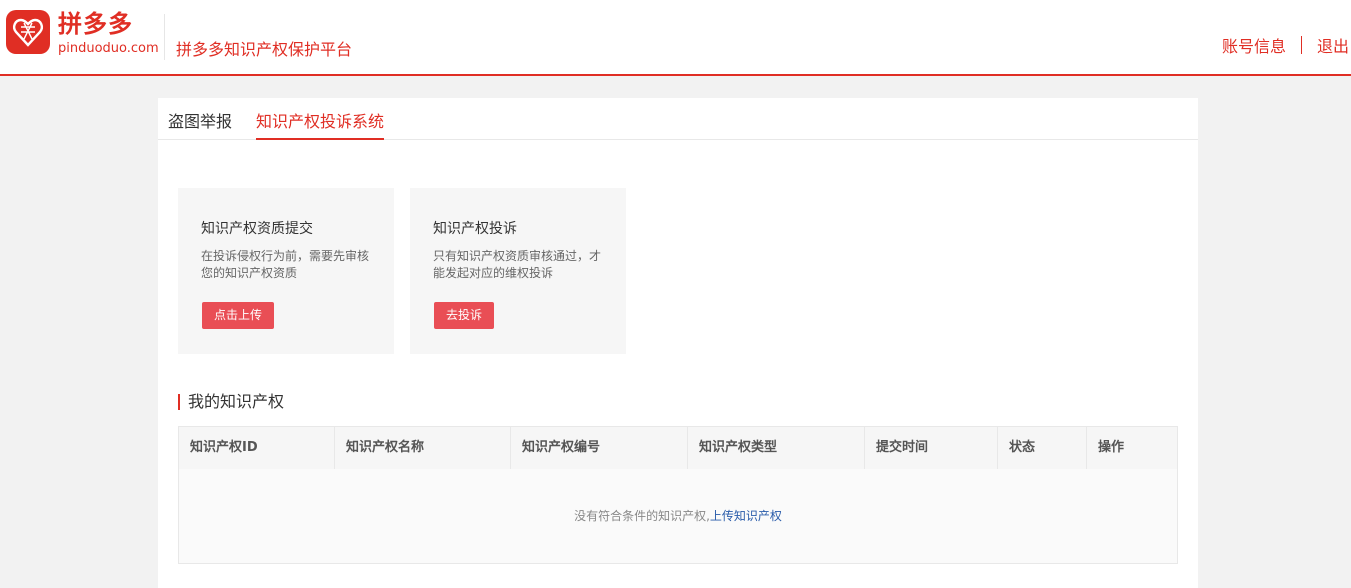 This screenshot has height=588, width=1351. What do you see at coordinates (746, 516) in the screenshot?
I see `upload-ip-link: 上传知识产权` at bounding box center [746, 516].